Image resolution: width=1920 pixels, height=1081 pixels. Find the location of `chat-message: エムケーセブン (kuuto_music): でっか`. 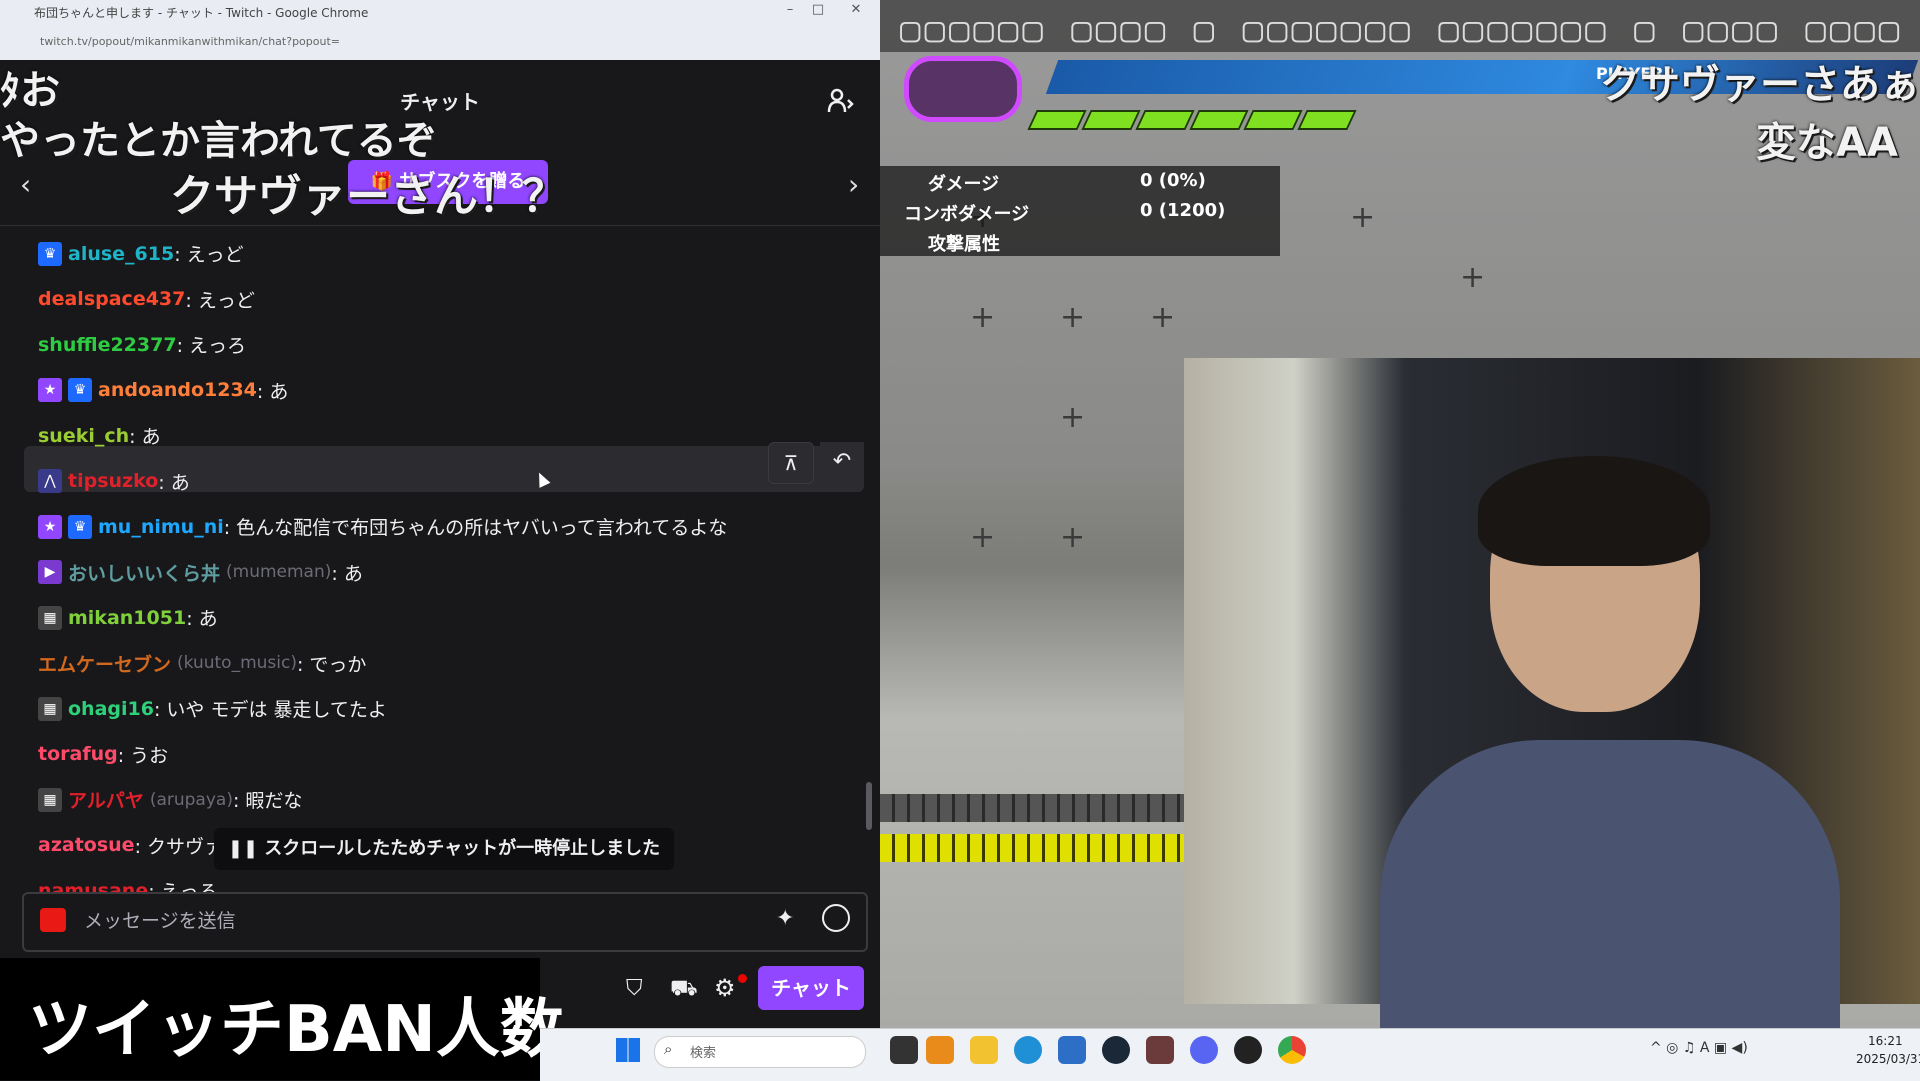

chat-message: エムケーセブン (kuuto_music): でっか is located at coordinates (444, 662).